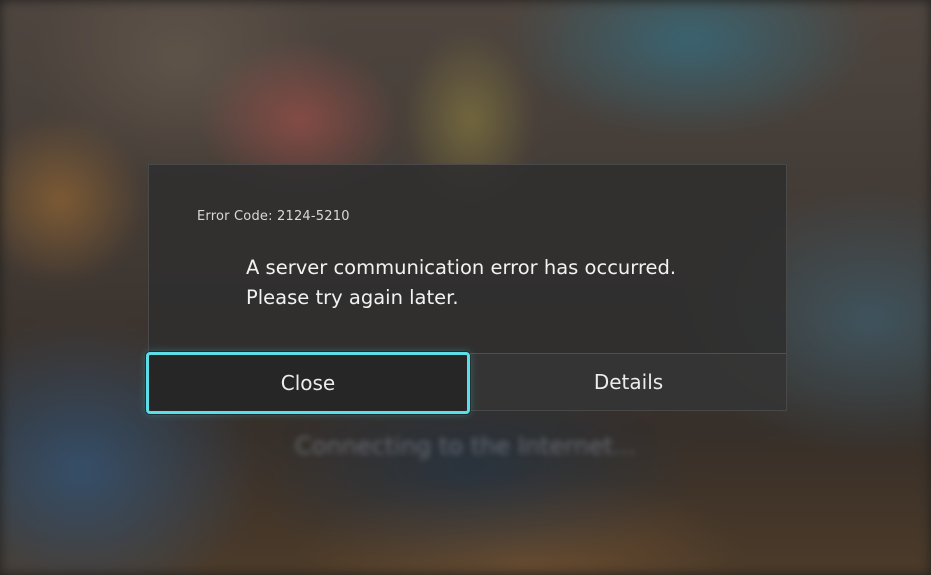  What do you see at coordinates (352, 297) in the screenshot?
I see `error-message-line-2: Please try again later.` at bounding box center [352, 297].